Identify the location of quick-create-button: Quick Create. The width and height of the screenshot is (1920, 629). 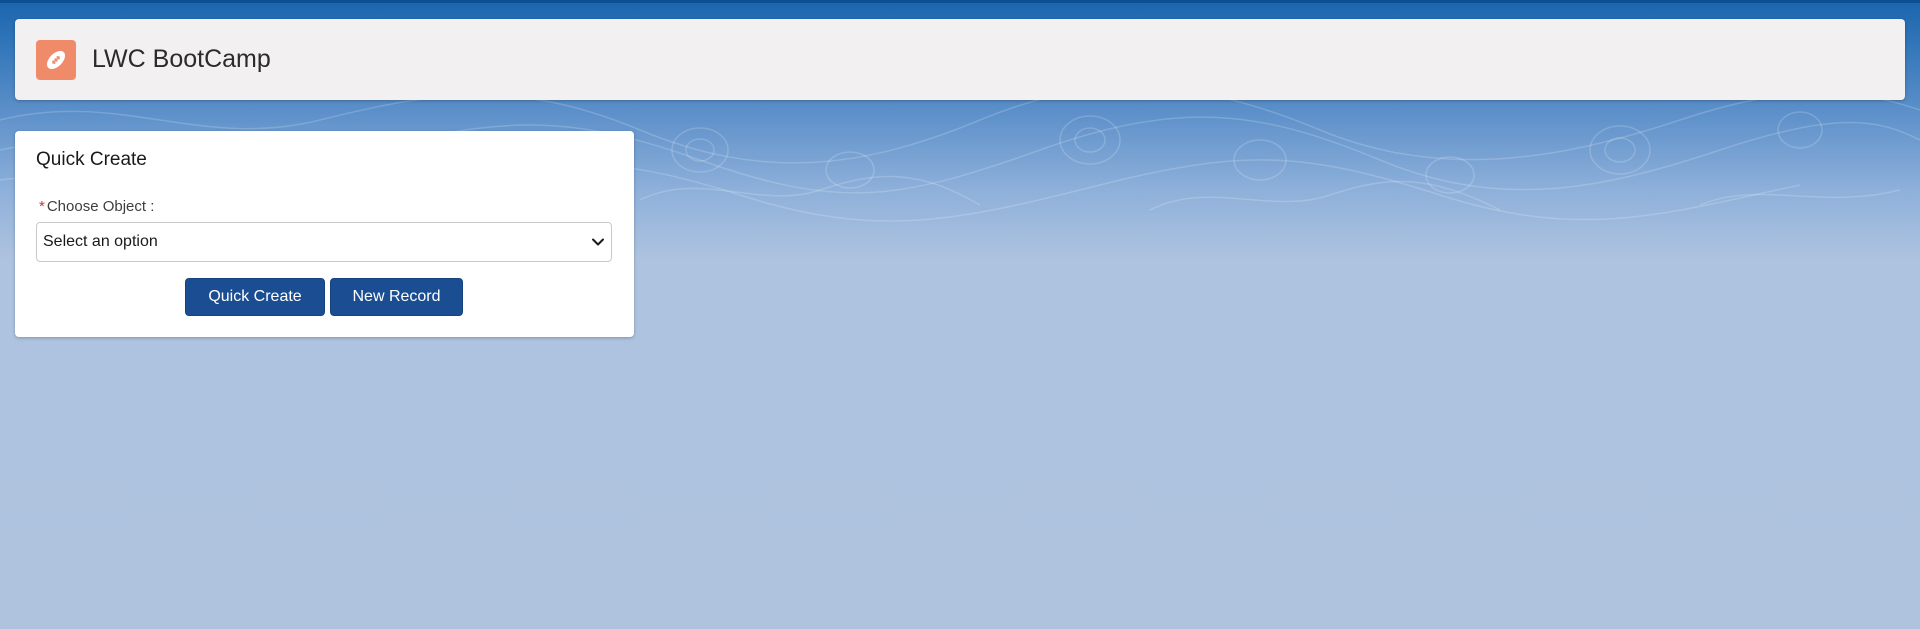
(255, 297).